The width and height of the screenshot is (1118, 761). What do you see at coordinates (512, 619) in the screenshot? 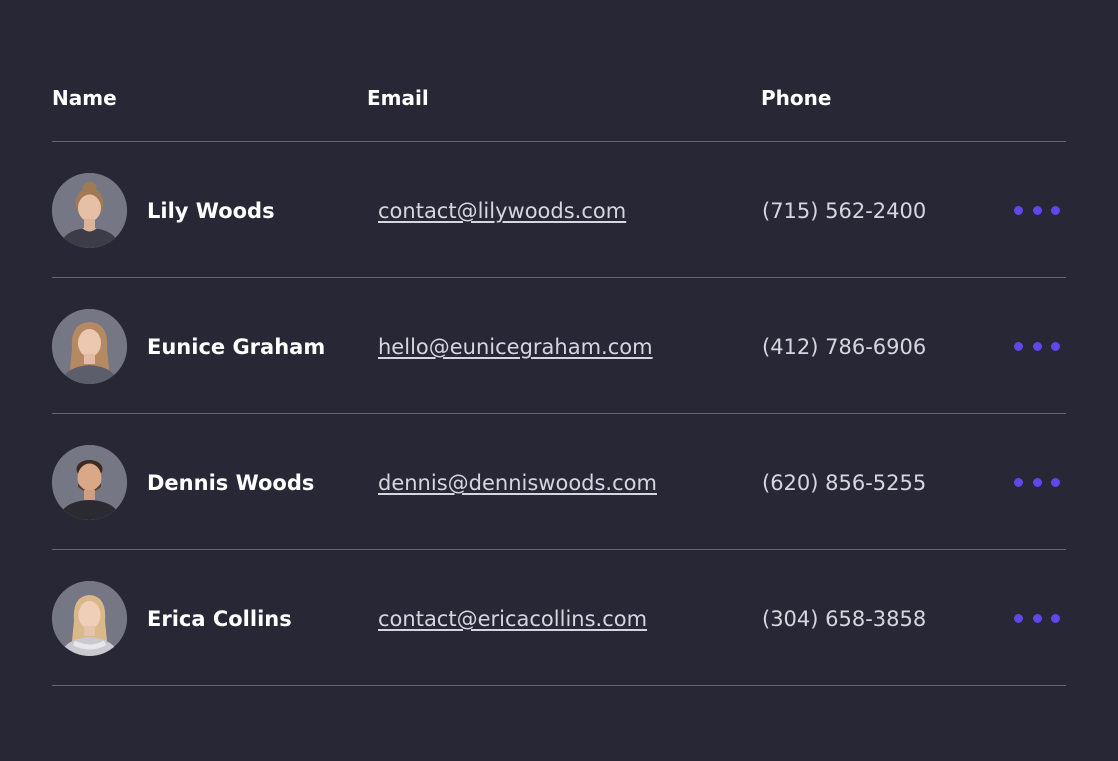
I see `contact-email-link: contact@ericacollins.com` at bounding box center [512, 619].